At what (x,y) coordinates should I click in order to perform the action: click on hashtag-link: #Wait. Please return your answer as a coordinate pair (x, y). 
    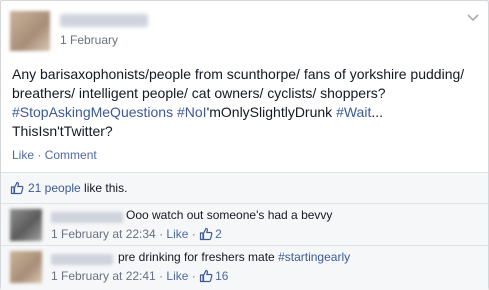
    Looking at the image, I should click on (353, 112).